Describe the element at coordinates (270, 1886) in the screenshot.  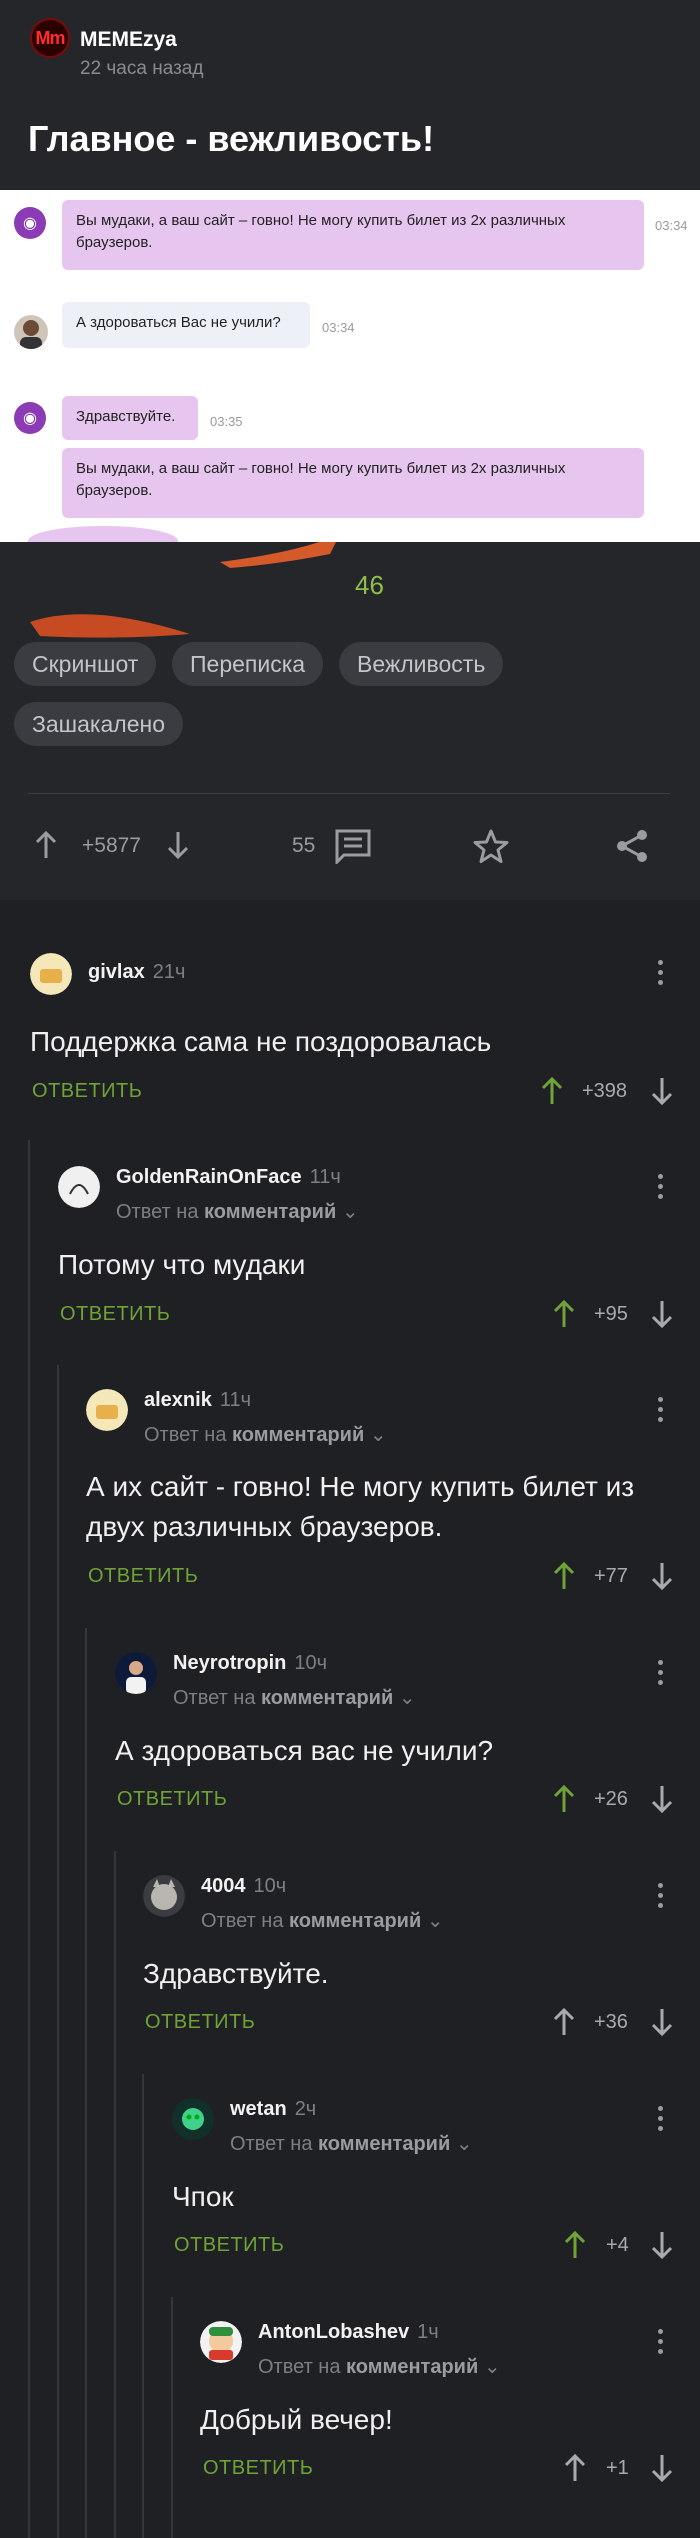
I see `comment-time: 10ч` at that location.